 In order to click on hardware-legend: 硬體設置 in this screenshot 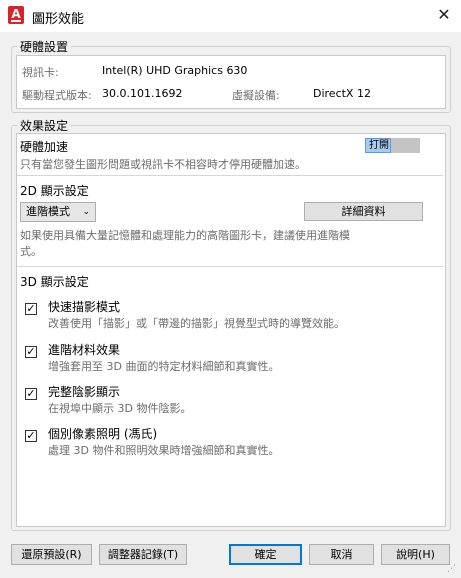, I will do `click(44, 46)`.